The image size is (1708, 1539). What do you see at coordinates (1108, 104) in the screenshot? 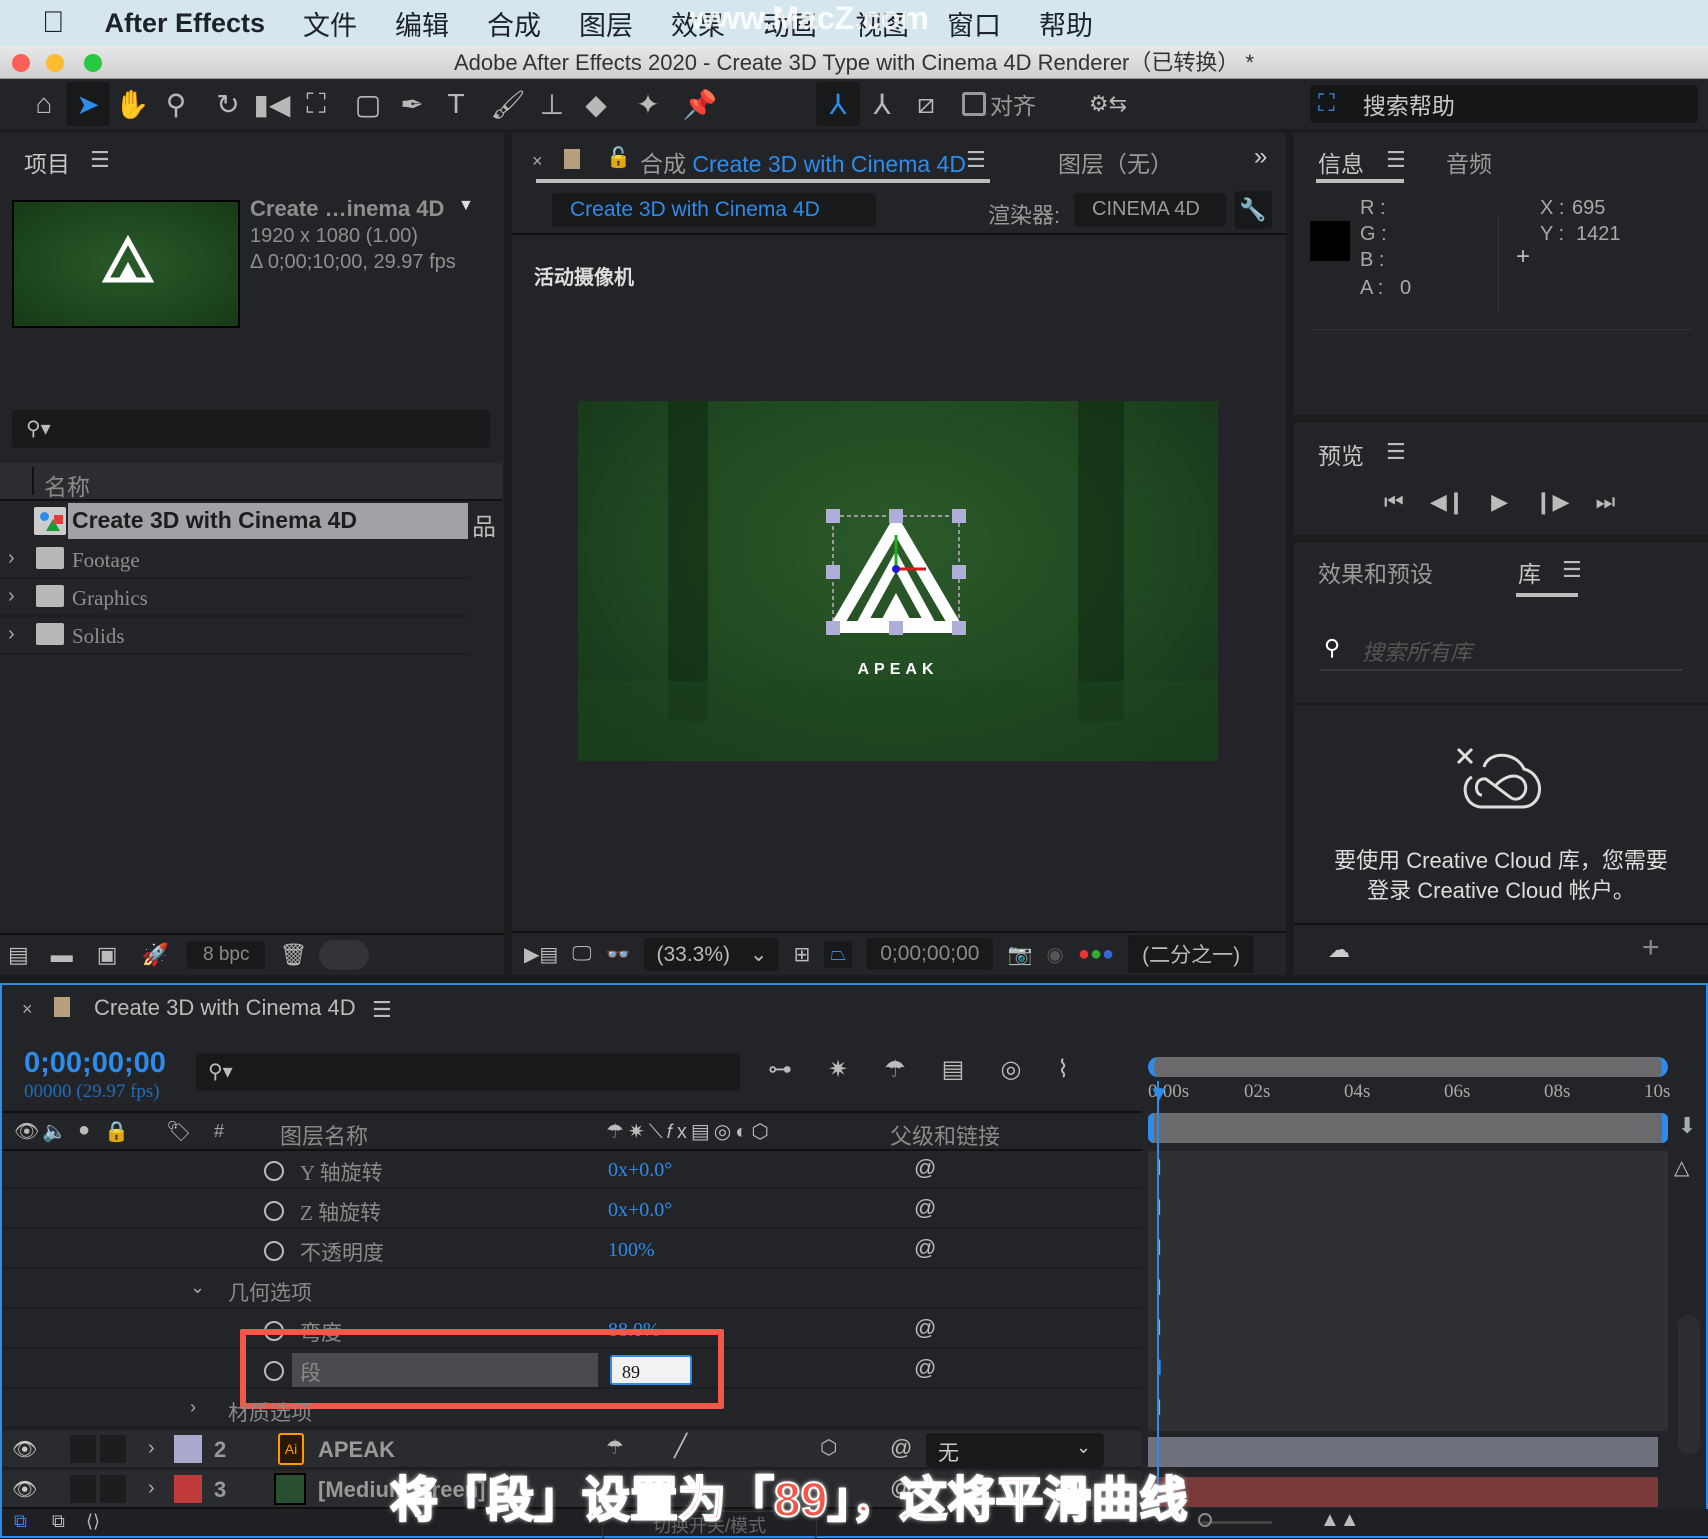
I see `workspace-settings-icon: ⚙⇆` at bounding box center [1108, 104].